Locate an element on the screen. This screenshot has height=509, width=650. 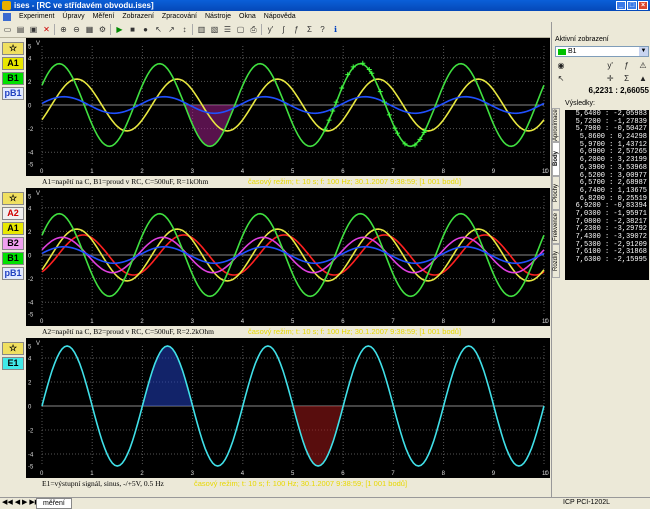
menu-napoveda: Nápověda is located at coordinates (280, 16).